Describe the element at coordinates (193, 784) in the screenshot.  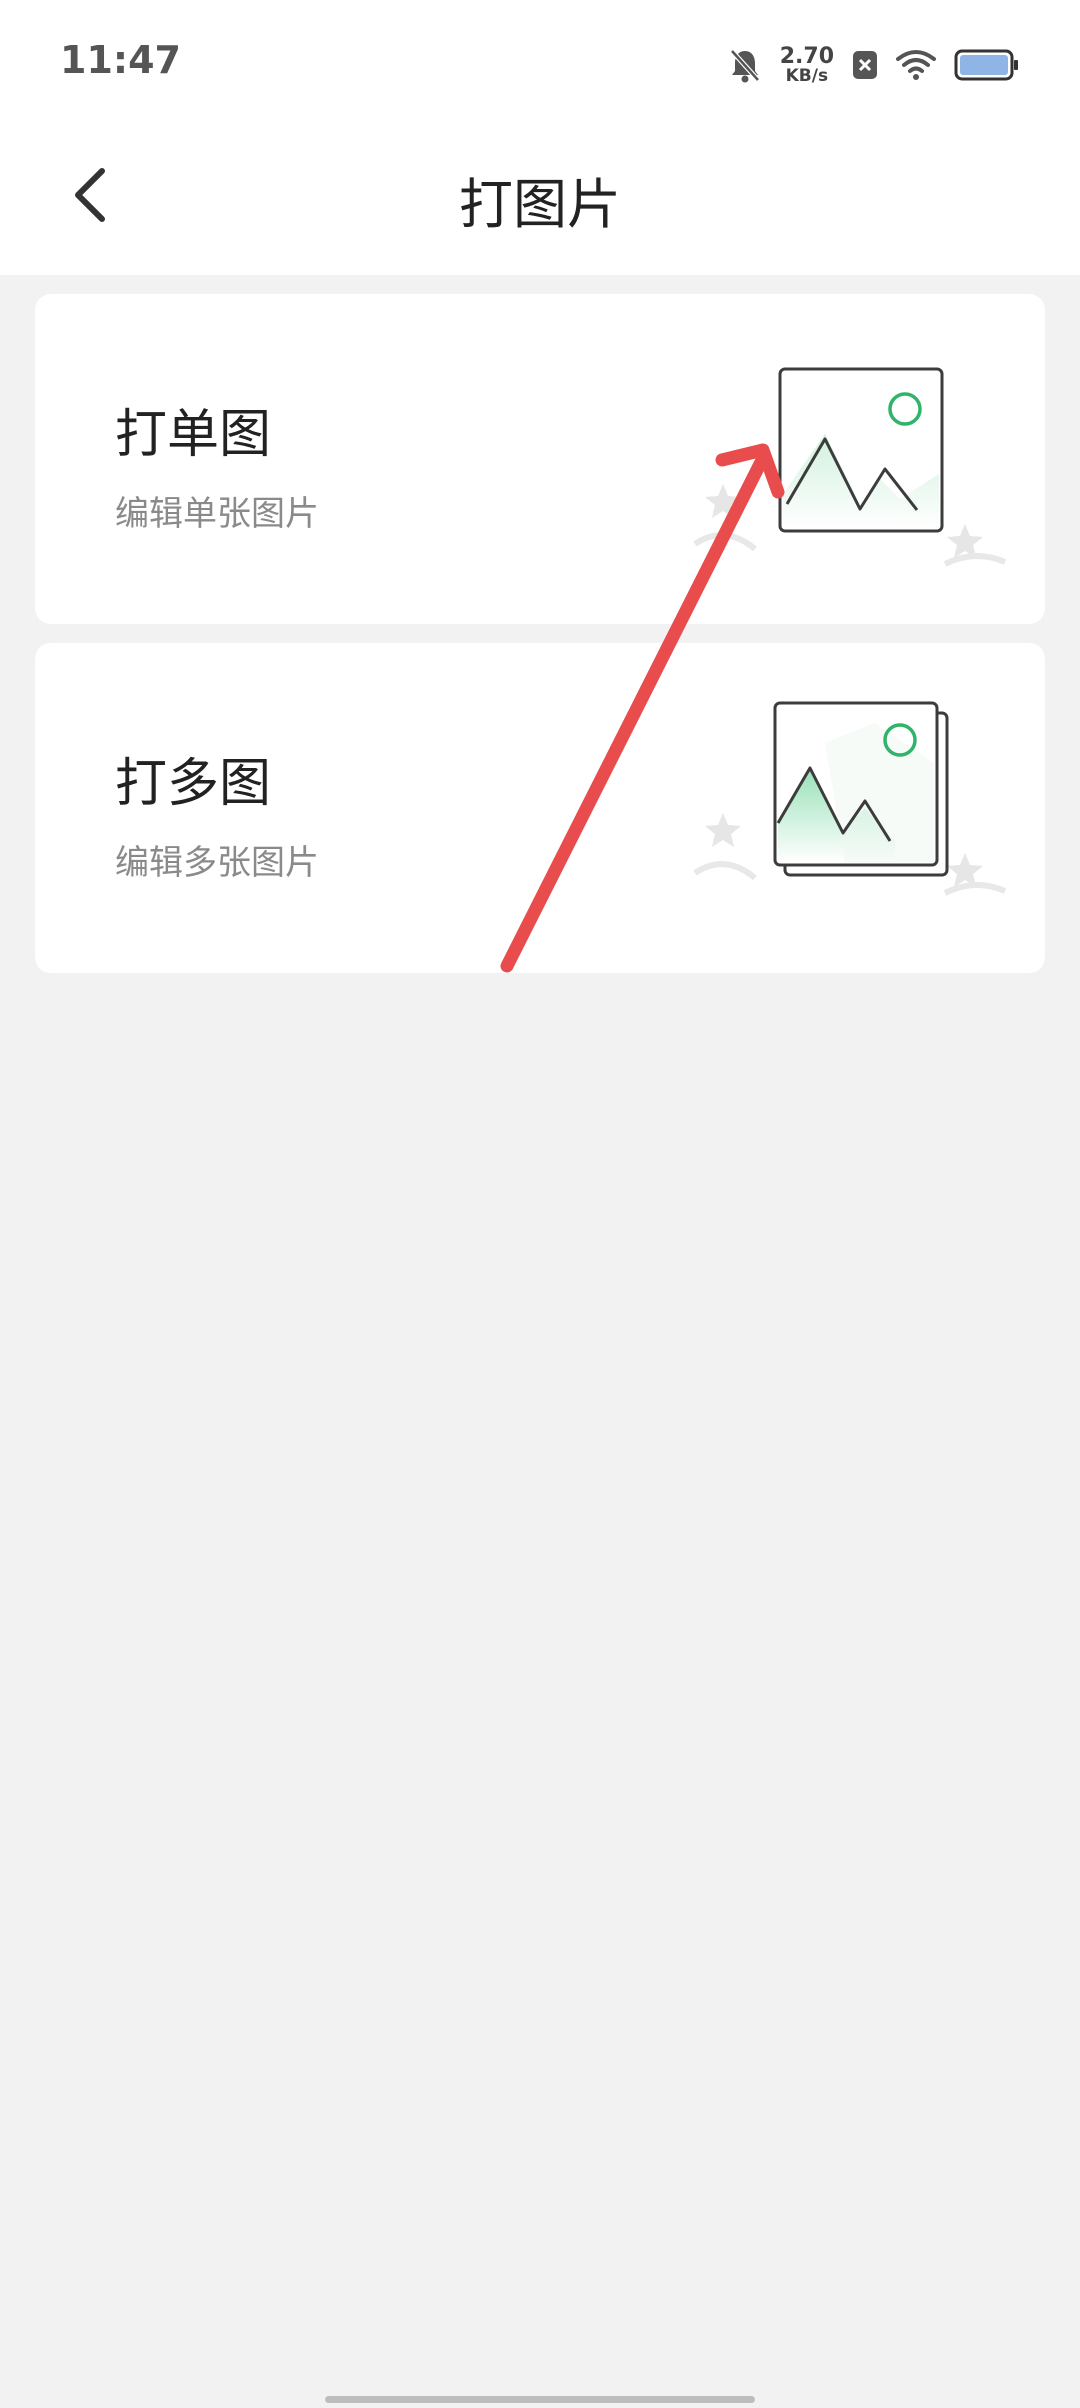
I see `option-title: 打多图` at that location.